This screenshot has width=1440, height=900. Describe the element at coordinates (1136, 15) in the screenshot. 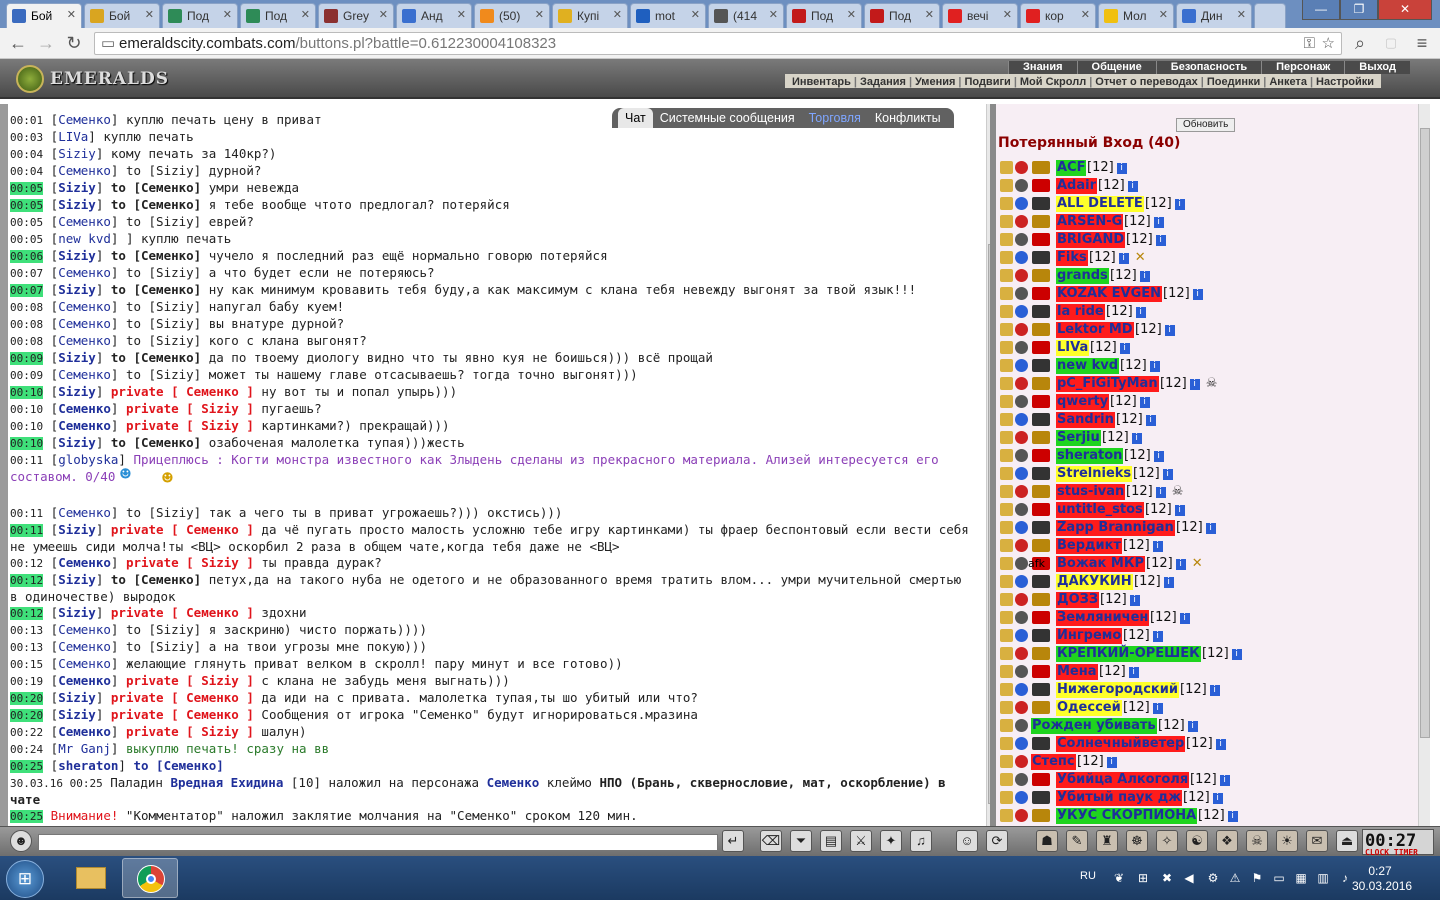

I see `browser-tab: Мол ✕` at that location.